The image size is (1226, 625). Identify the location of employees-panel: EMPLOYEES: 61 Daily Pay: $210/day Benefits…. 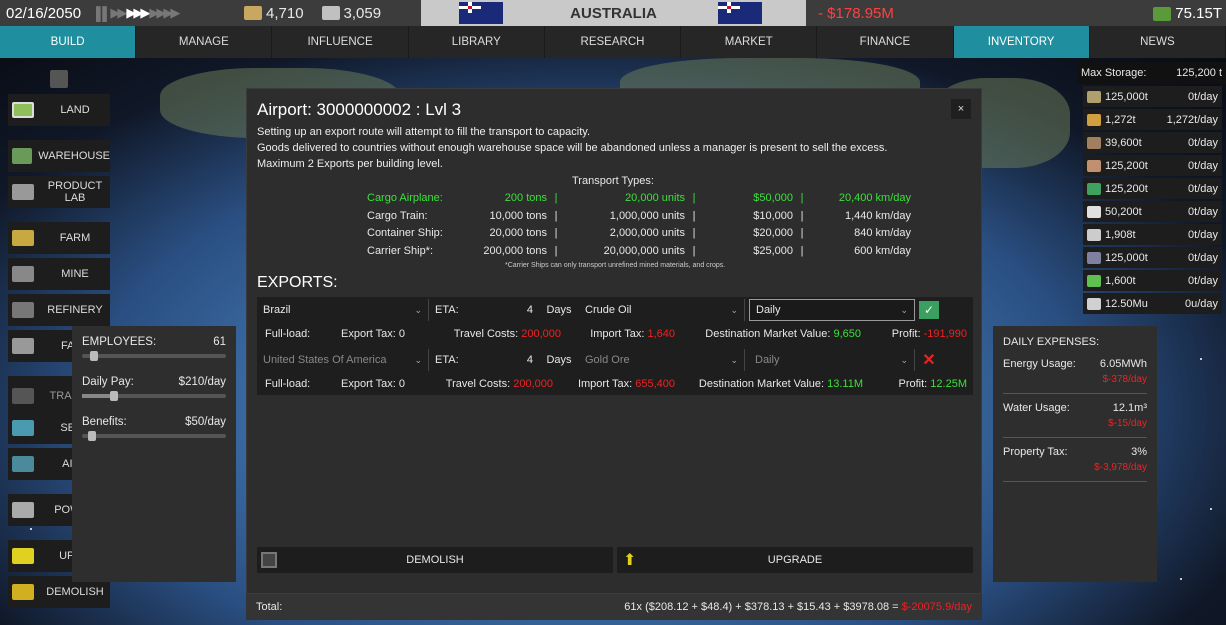
(154, 454).